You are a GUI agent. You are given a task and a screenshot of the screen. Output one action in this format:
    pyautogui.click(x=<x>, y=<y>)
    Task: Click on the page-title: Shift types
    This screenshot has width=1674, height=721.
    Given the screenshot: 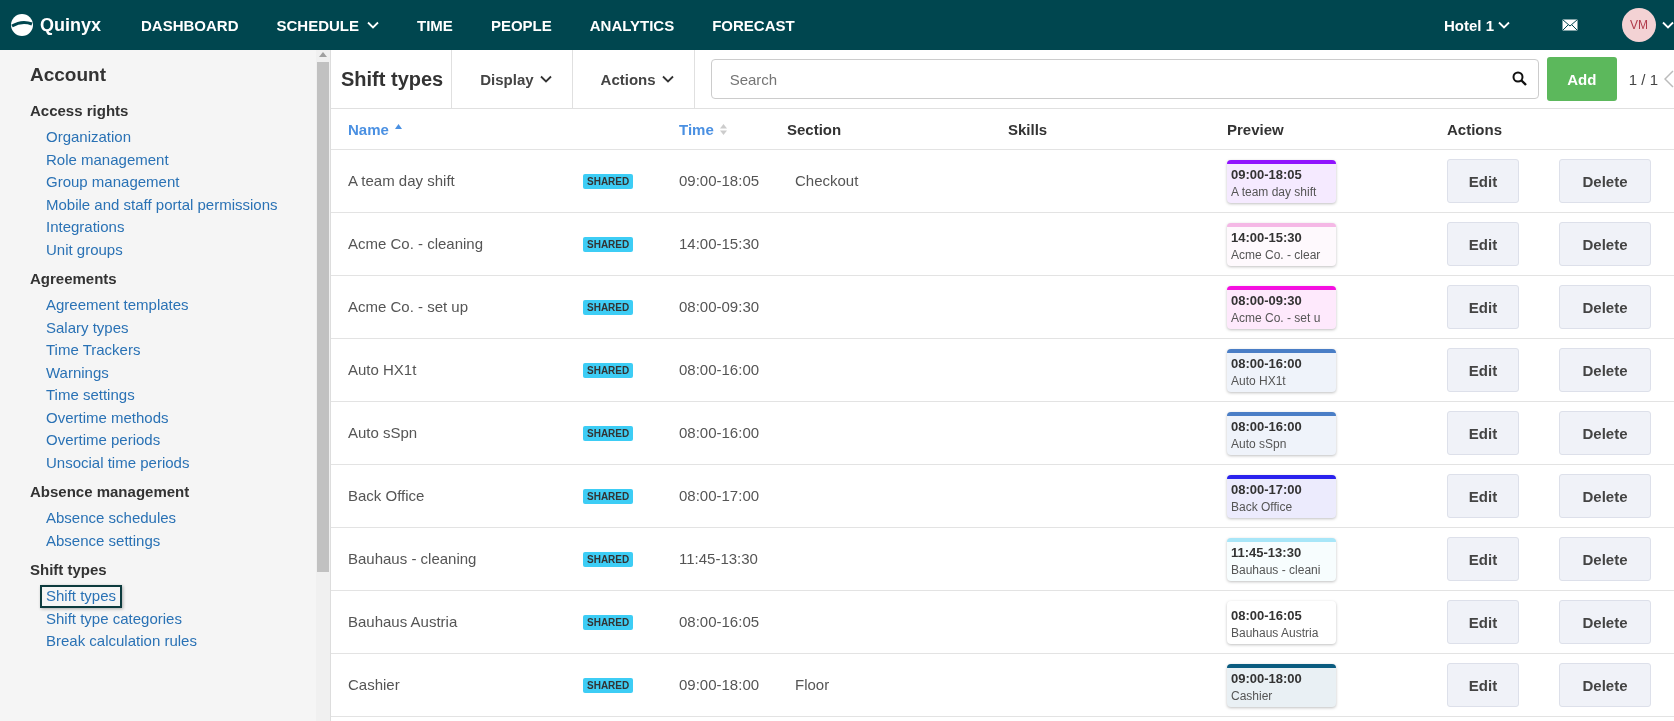 What is the action you would take?
    pyautogui.click(x=392, y=79)
    